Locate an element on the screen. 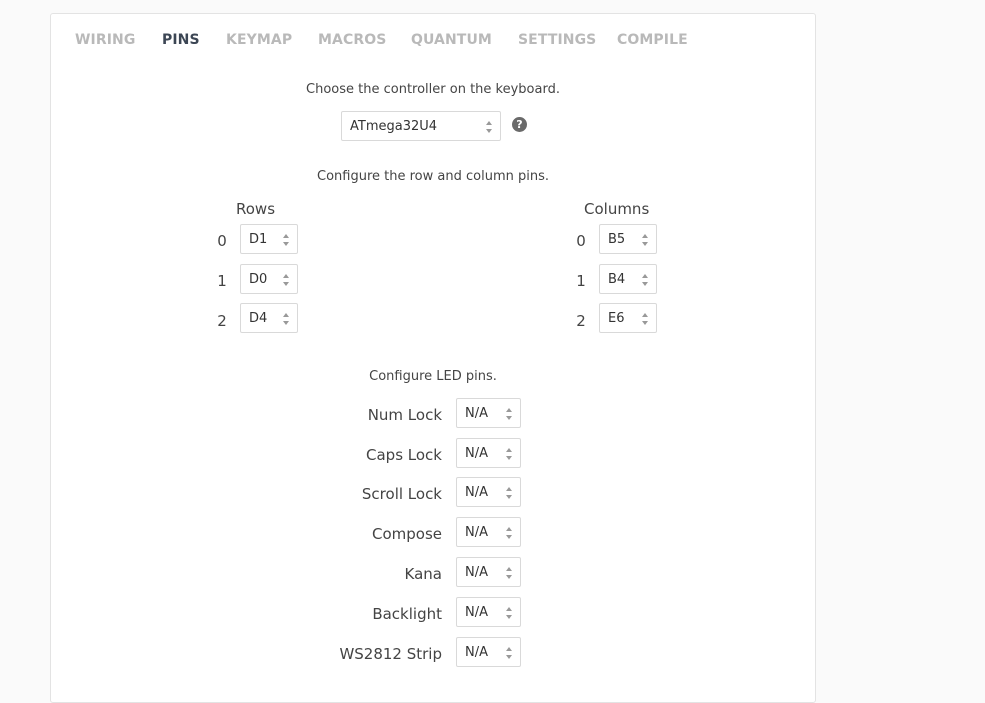  tab-compile: COMPILE is located at coordinates (652, 40).